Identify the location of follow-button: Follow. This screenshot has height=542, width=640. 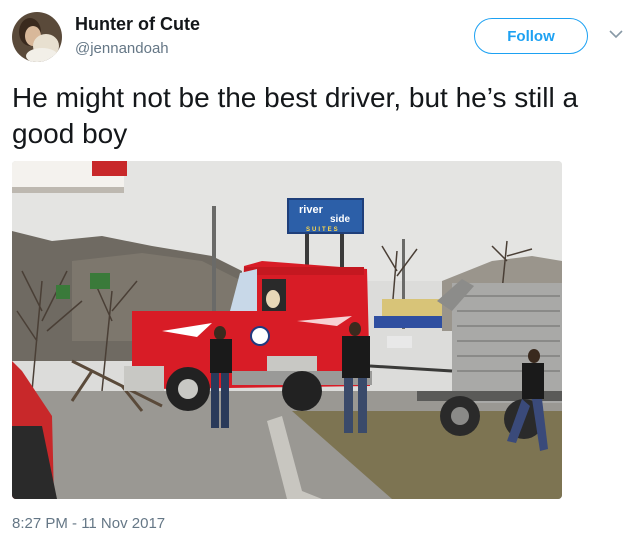
(531, 36).